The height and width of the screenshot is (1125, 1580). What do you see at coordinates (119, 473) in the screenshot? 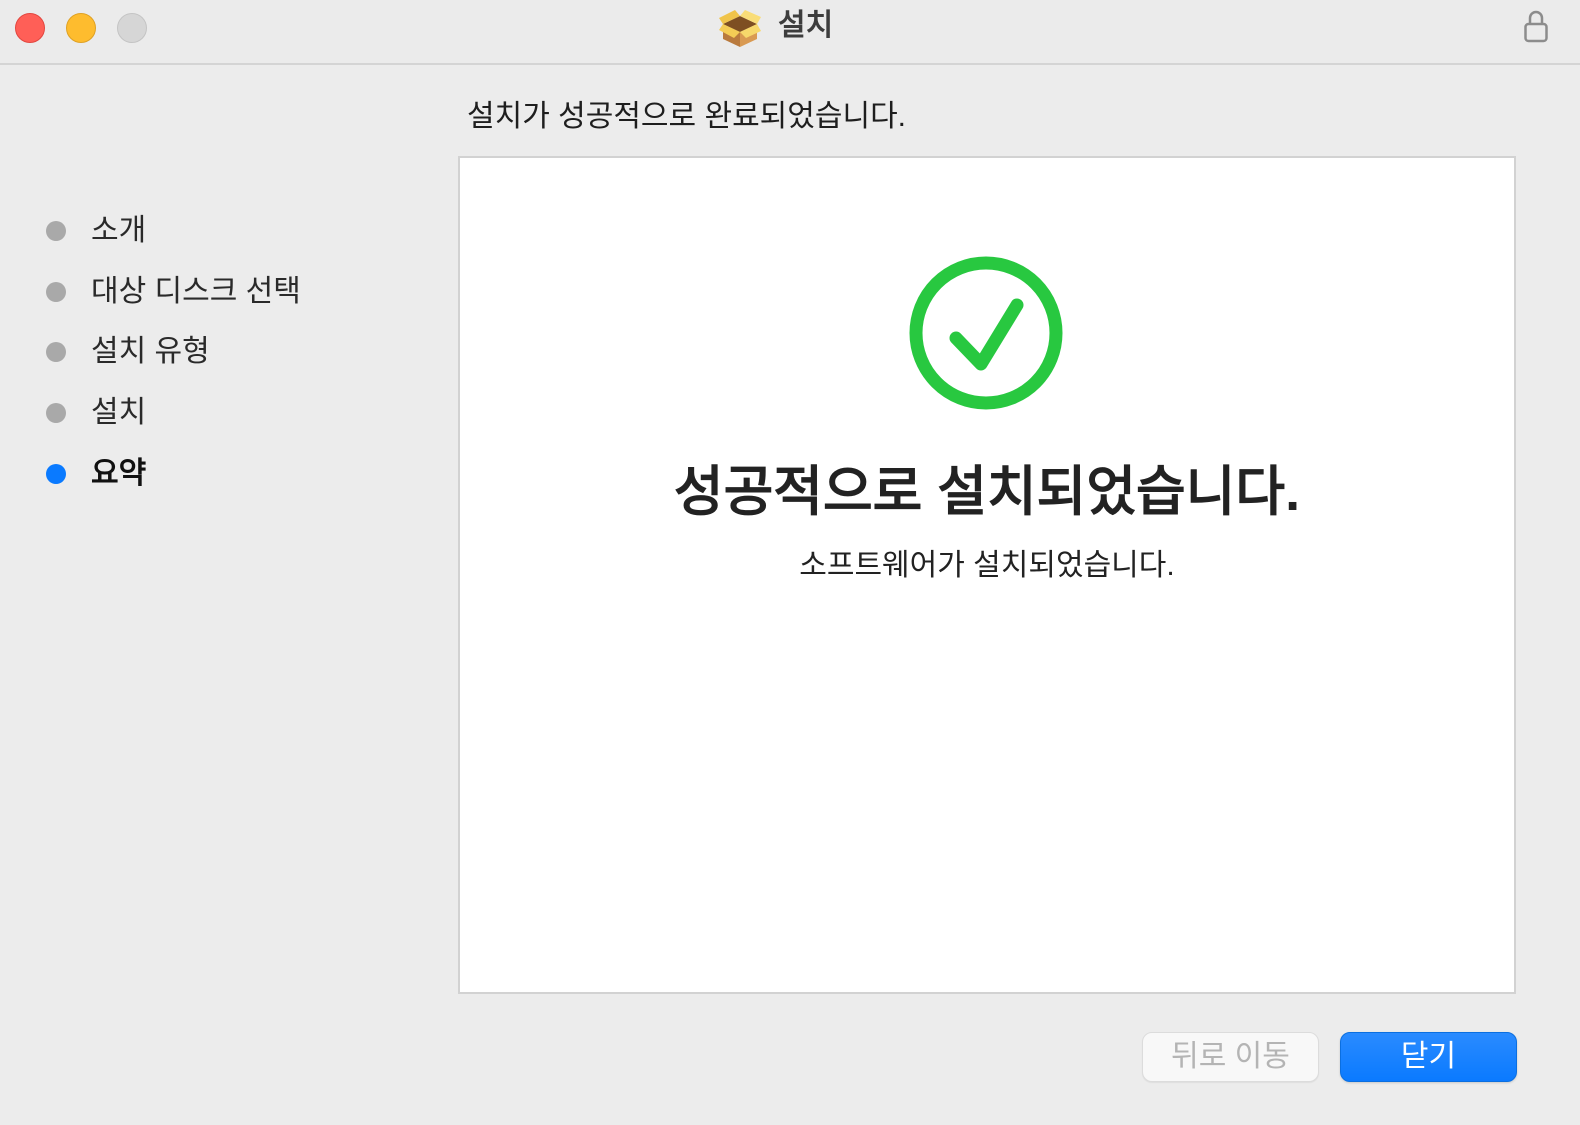
I see `step-label: 요약` at bounding box center [119, 473].